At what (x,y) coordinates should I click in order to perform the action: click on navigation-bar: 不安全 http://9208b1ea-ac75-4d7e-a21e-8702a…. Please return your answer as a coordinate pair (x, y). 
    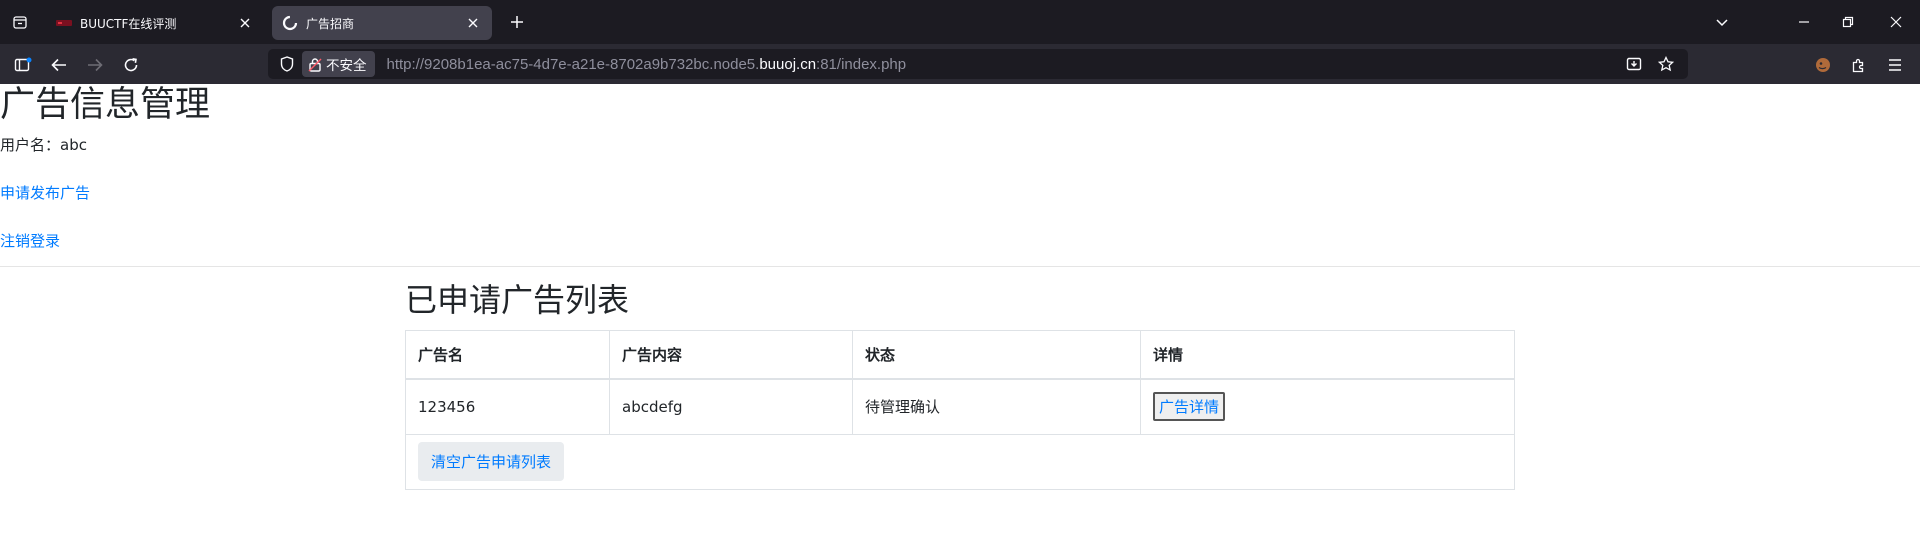
    Looking at the image, I should click on (960, 64).